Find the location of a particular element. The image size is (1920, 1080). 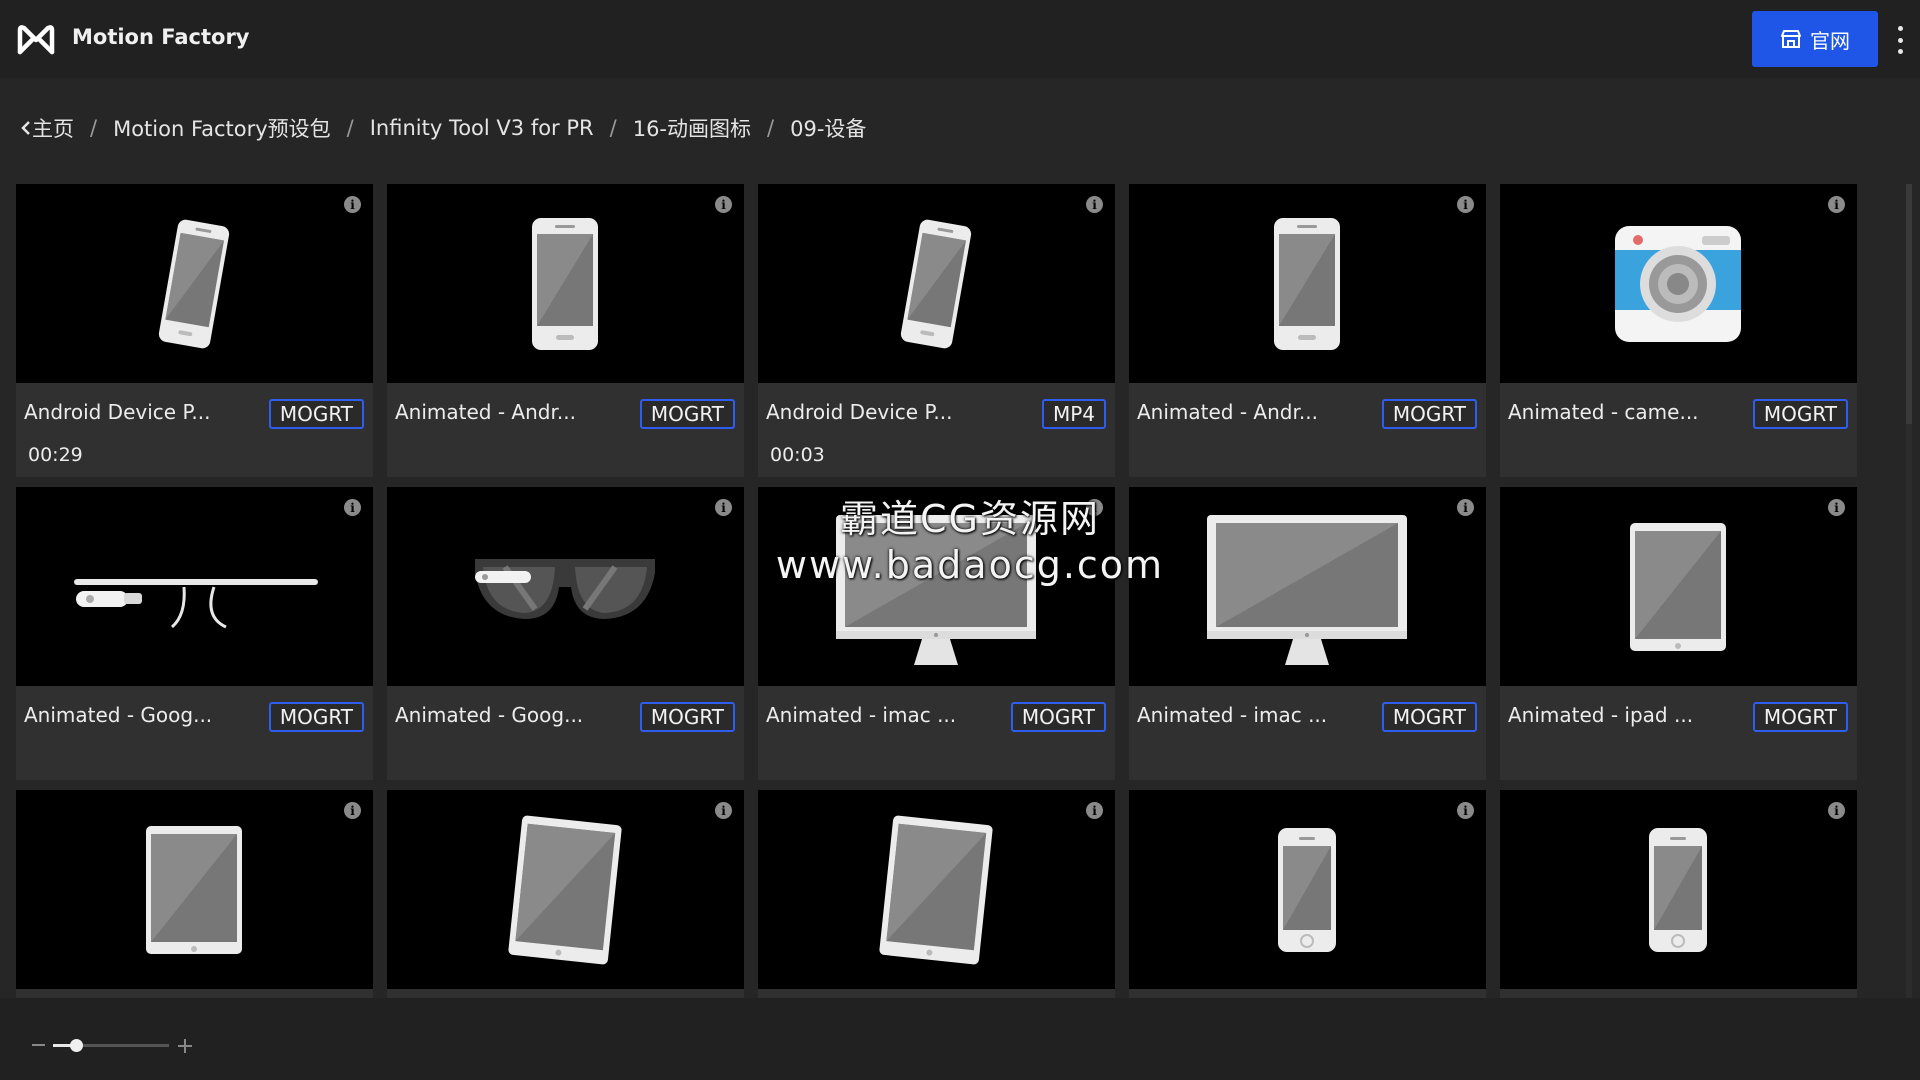

duration-label: 00:03 is located at coordinates (797, 455).